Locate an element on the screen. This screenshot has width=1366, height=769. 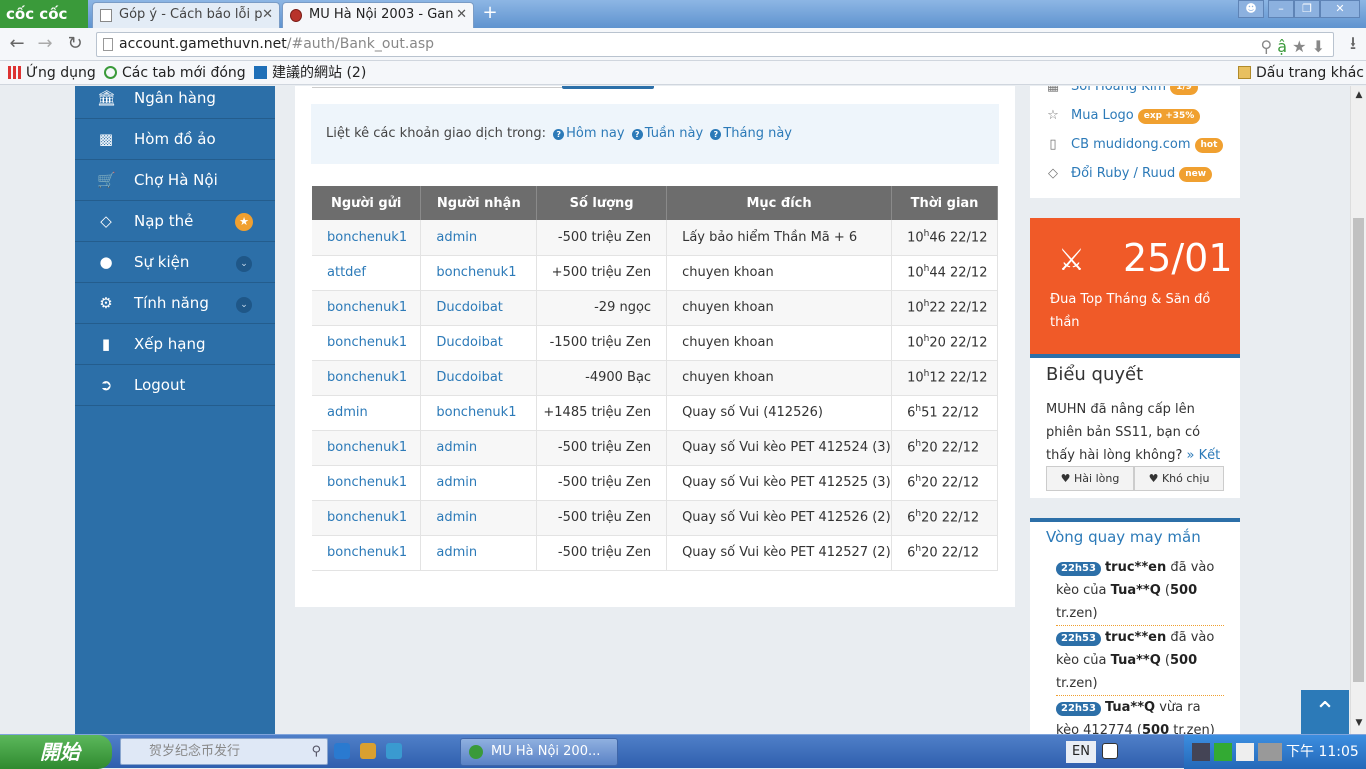
tab-mu-hanoi: MU Hà Nội 2003 - Gan ✕ is located at coordinates (378, 15).